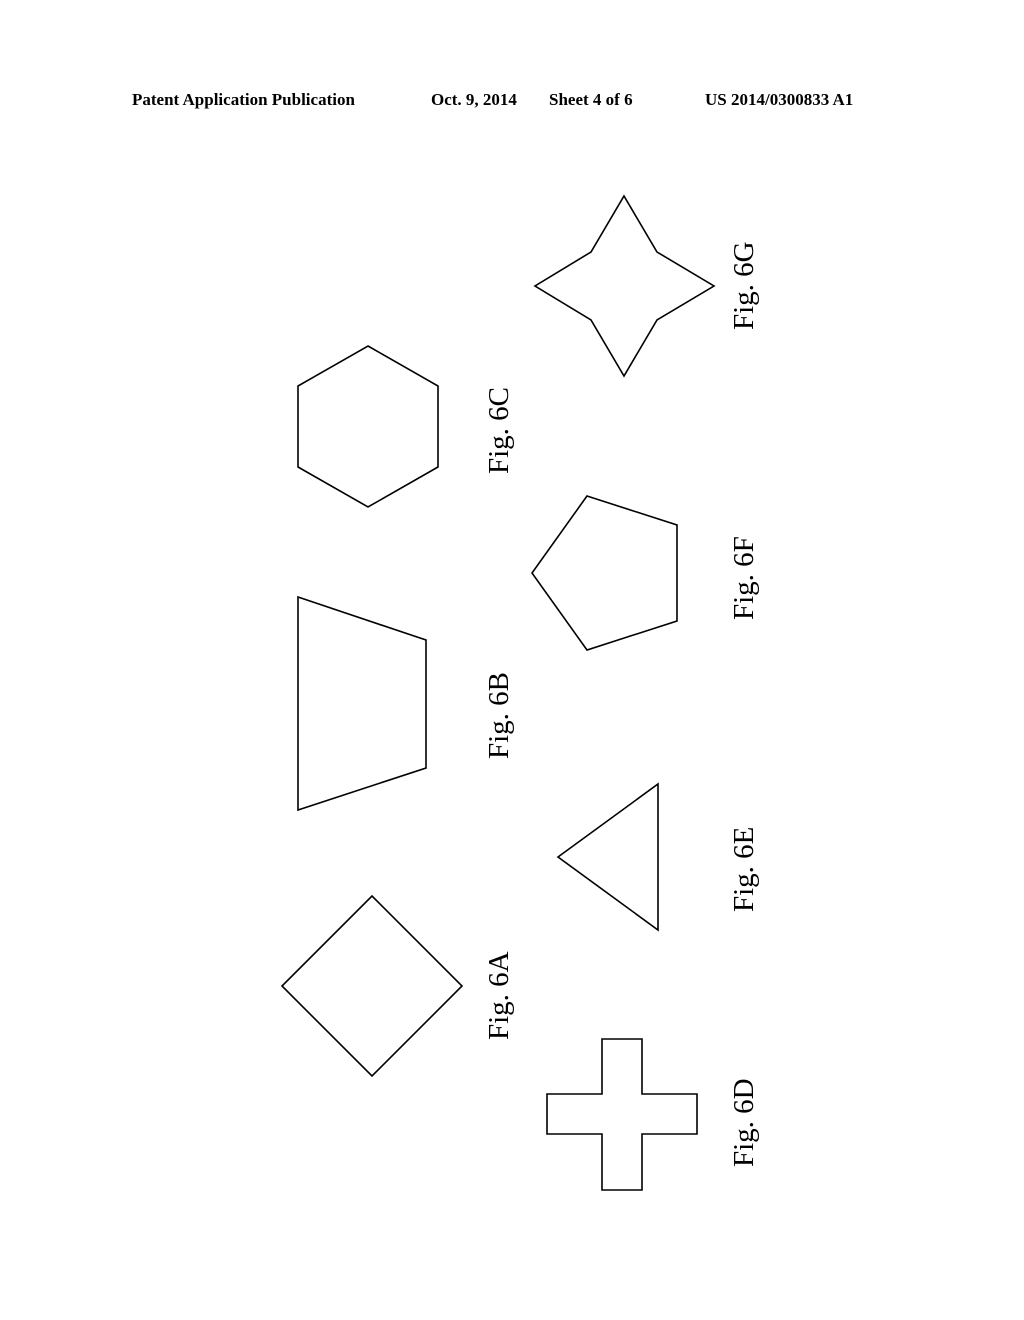 Image resolution: width=1024 pixels, height=1320 pixels. What do you see at coordinates (744, 1122) in the screenshot?
I see `figure-6d-label: Fig. 6D` at bounding box center [744, 1122].